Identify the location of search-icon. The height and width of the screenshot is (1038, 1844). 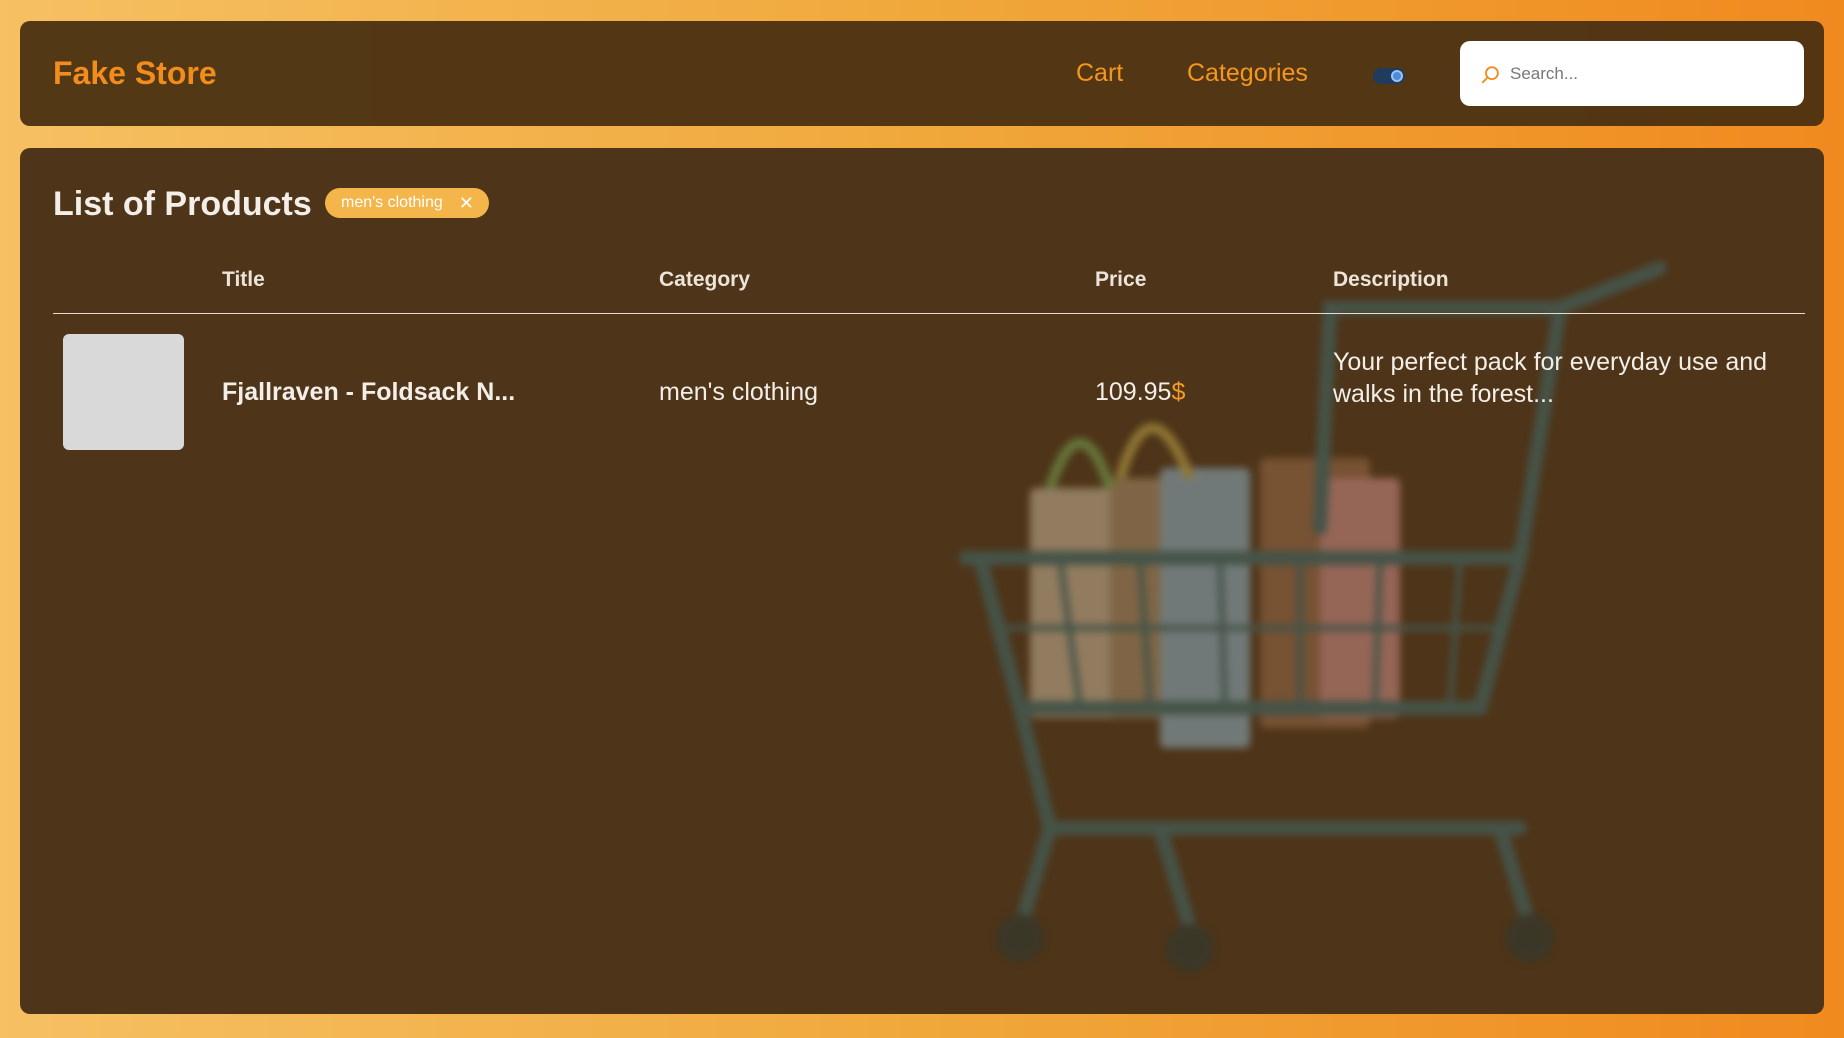
(1490, 75).